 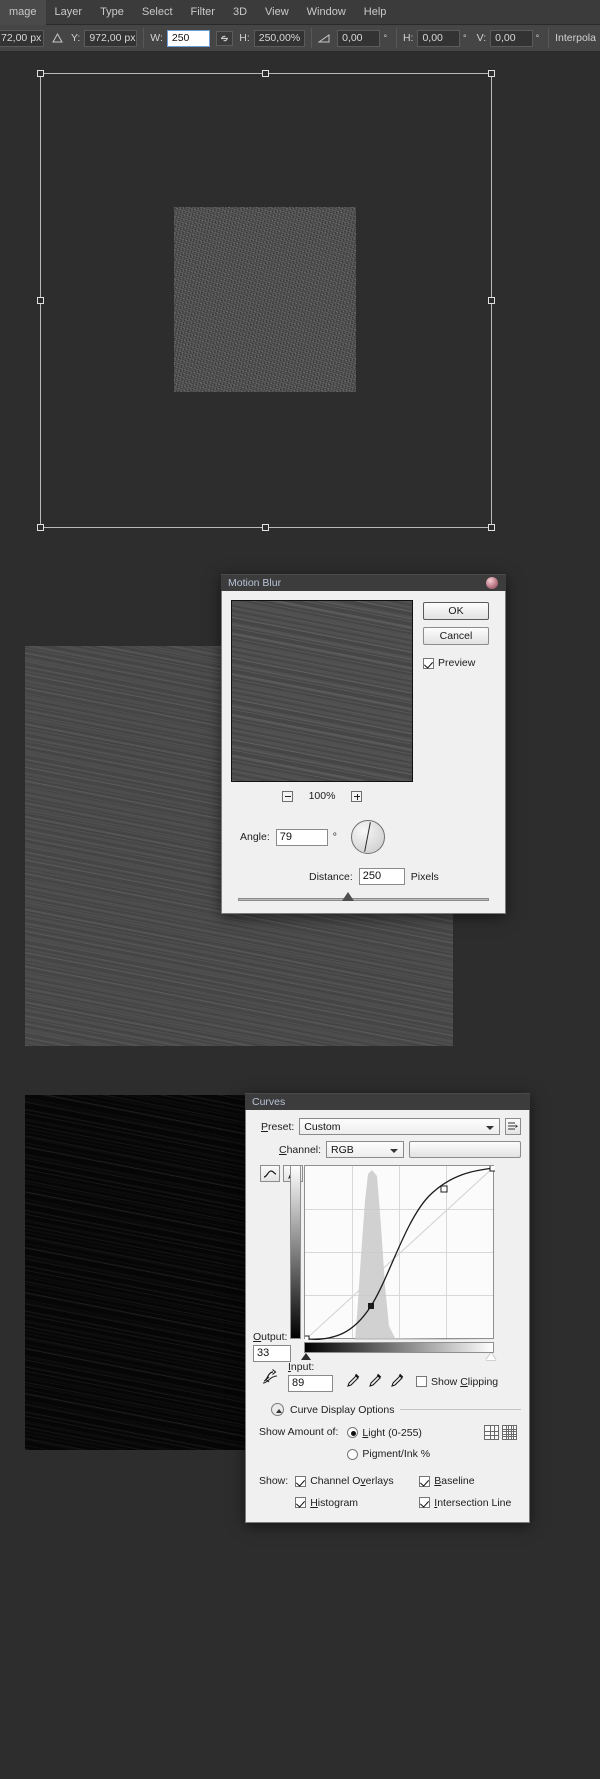 I want to click on handle-bottom-left, so click(x=40, y=527).